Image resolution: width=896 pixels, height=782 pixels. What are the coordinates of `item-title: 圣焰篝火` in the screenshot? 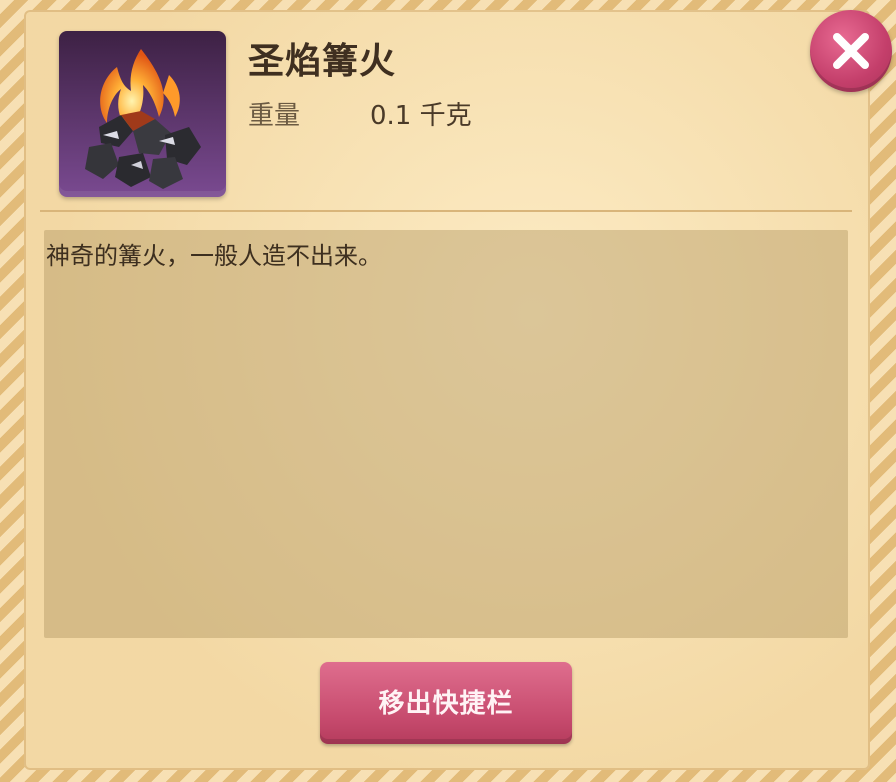 It's located at (322, 61).